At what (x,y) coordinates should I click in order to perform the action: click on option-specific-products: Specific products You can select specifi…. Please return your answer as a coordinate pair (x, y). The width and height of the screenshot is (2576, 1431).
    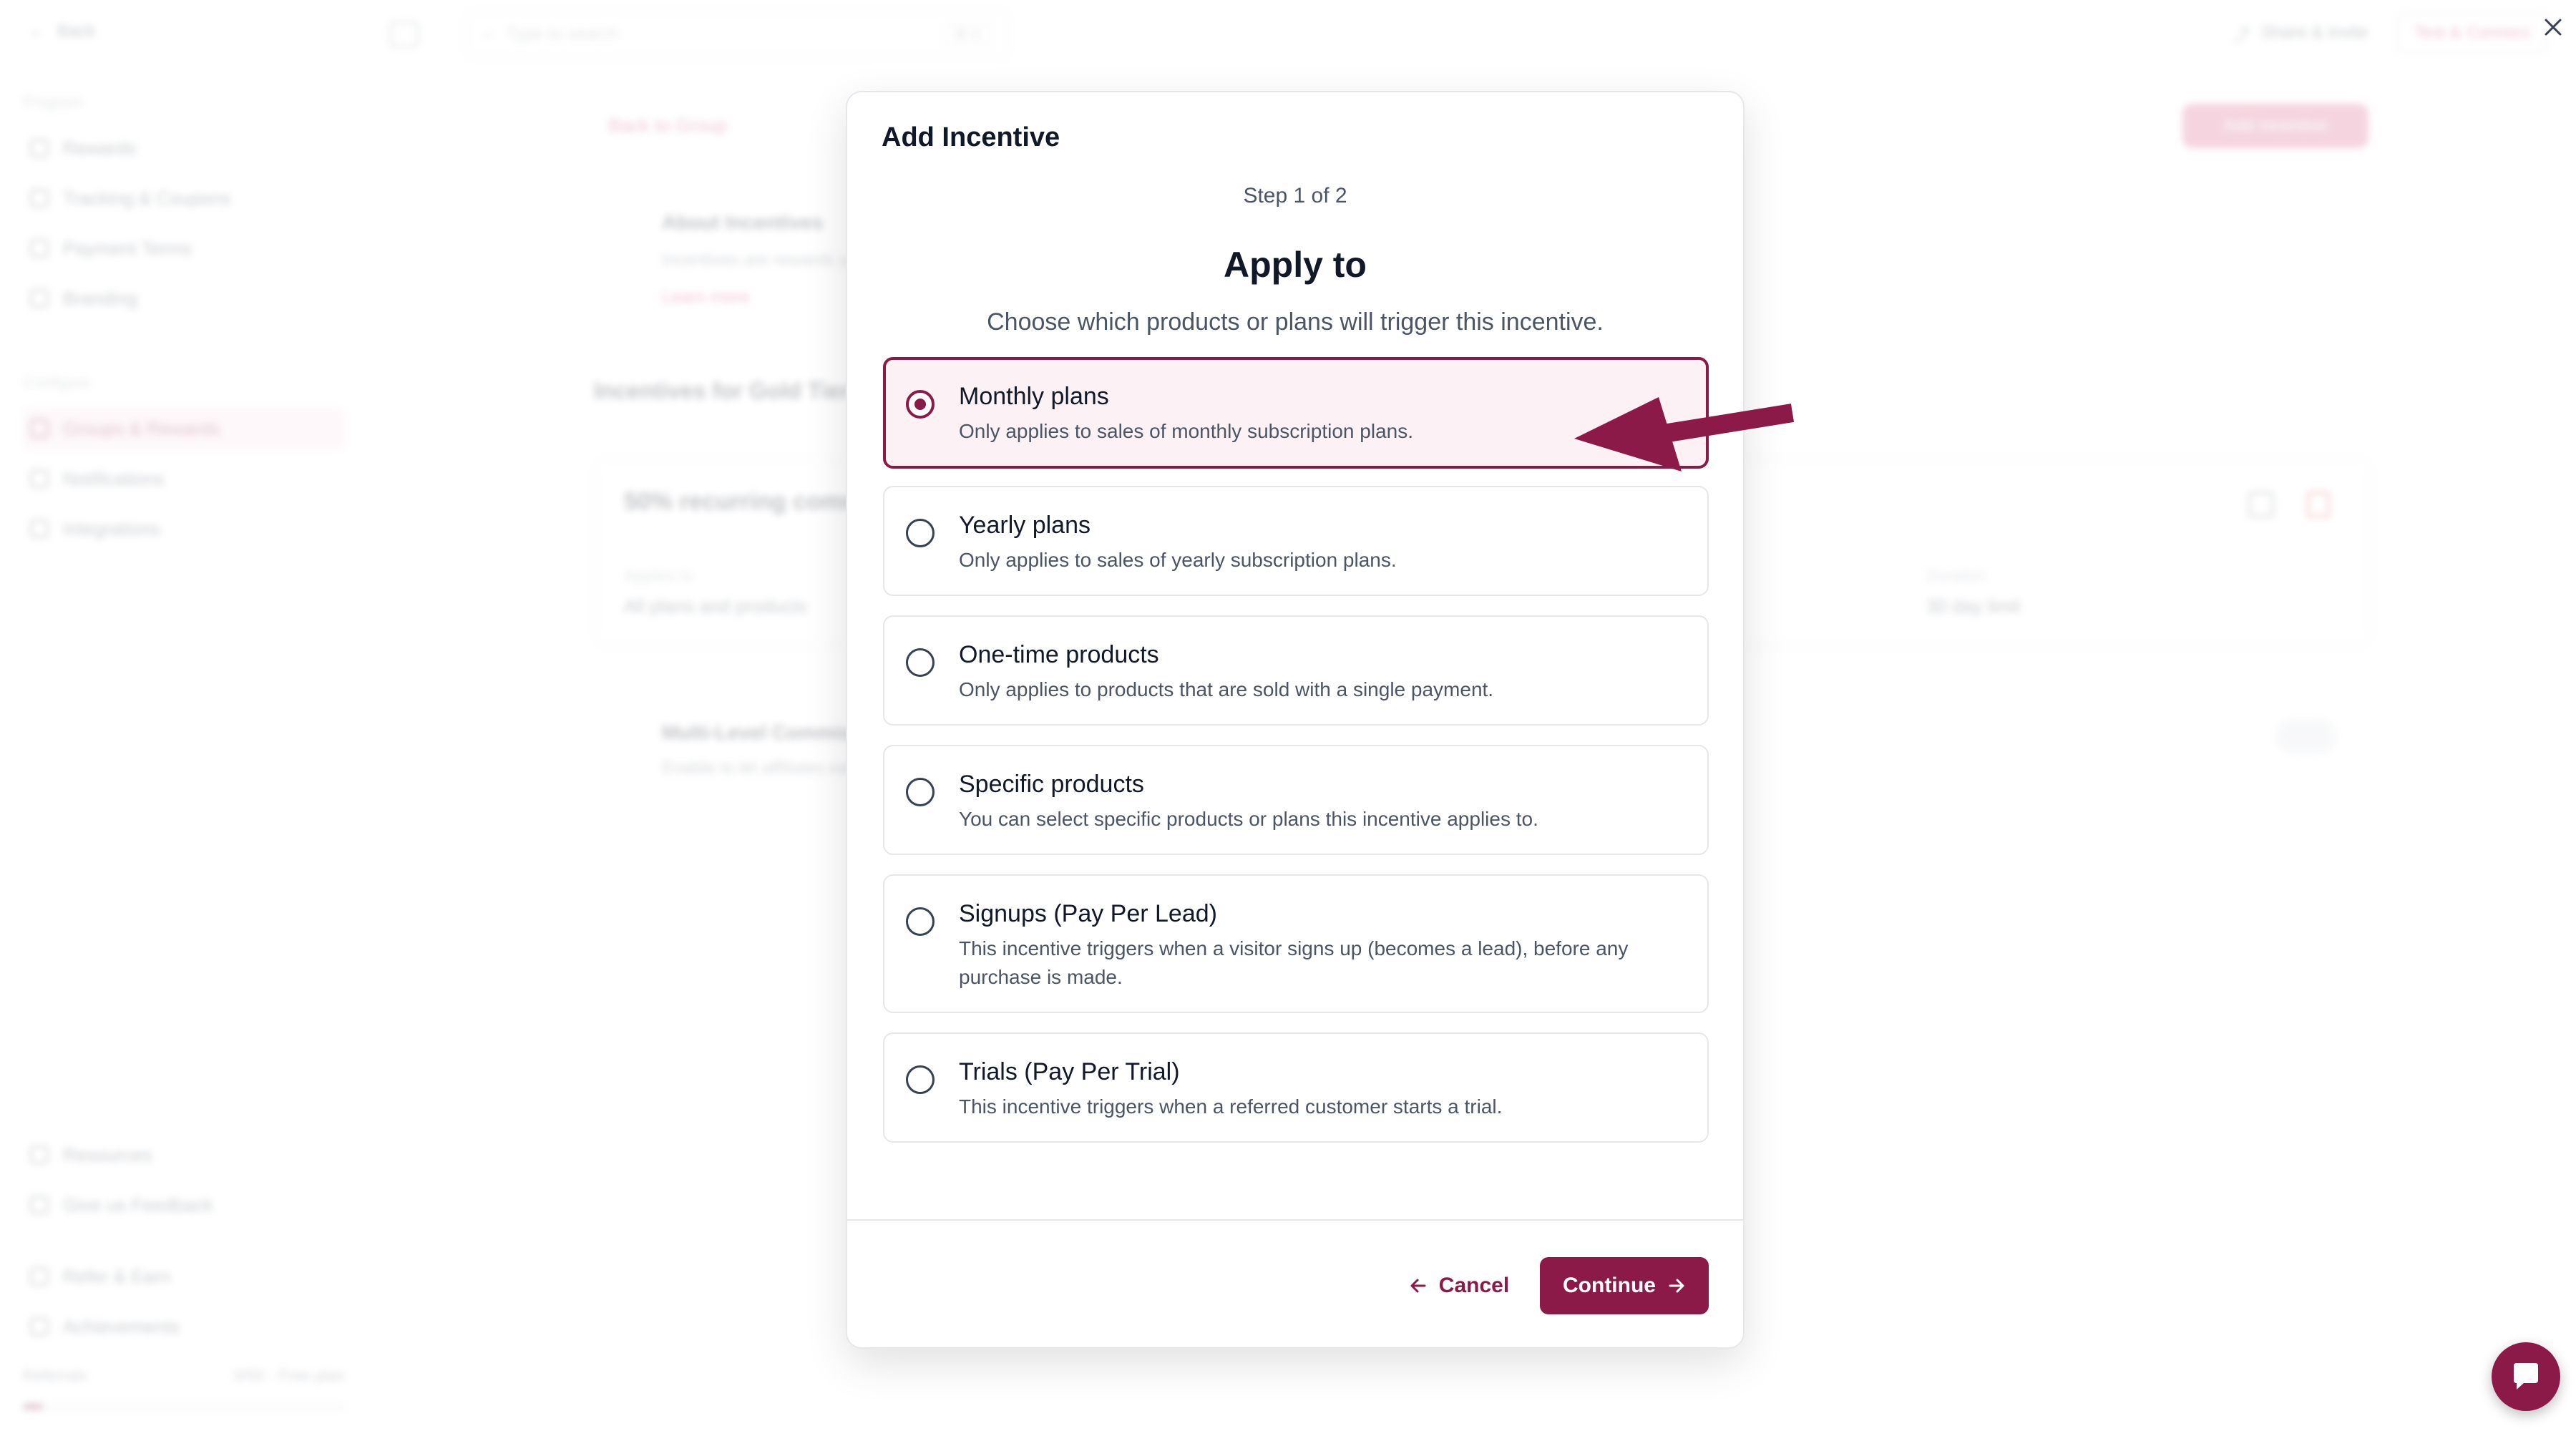
    Looking at the image, I should click on (1296, 800).